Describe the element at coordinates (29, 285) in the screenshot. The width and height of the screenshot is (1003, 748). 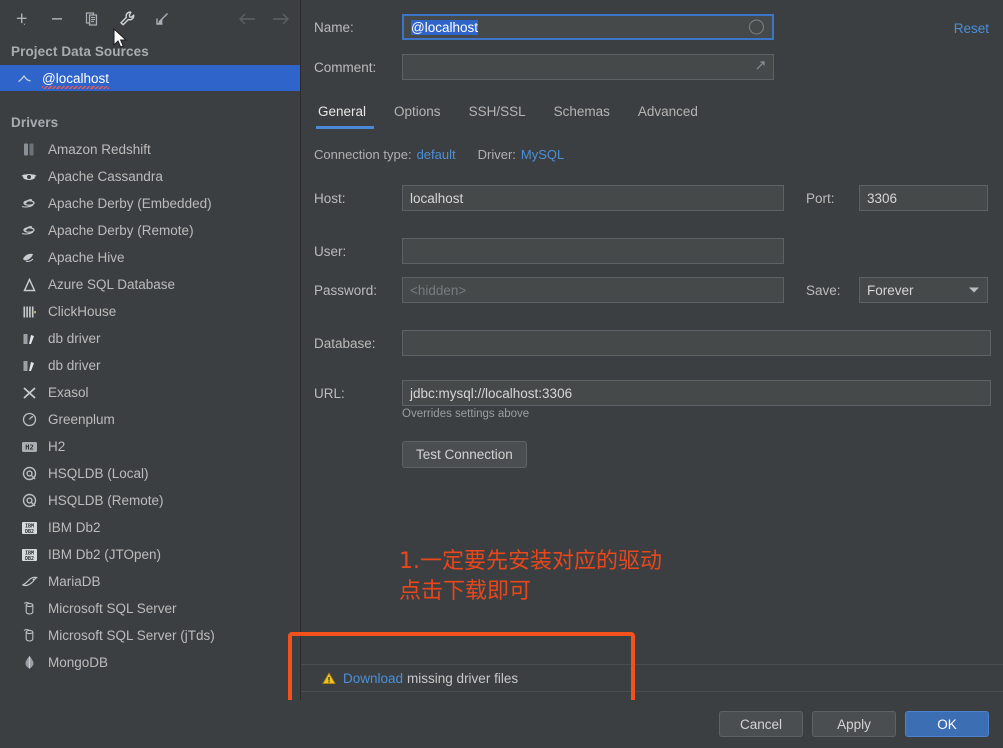
I see `azure-icon` at that location.